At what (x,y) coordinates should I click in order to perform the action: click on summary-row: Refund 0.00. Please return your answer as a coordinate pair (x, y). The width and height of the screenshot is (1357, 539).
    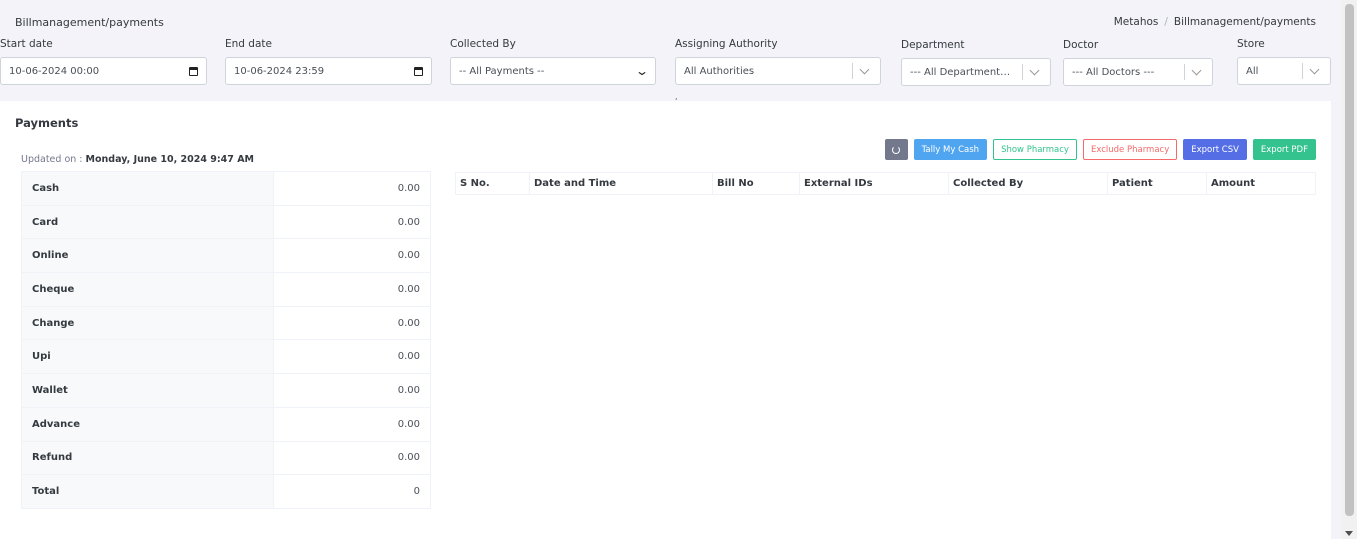
    Looking at the image, I should click on (226, 458).